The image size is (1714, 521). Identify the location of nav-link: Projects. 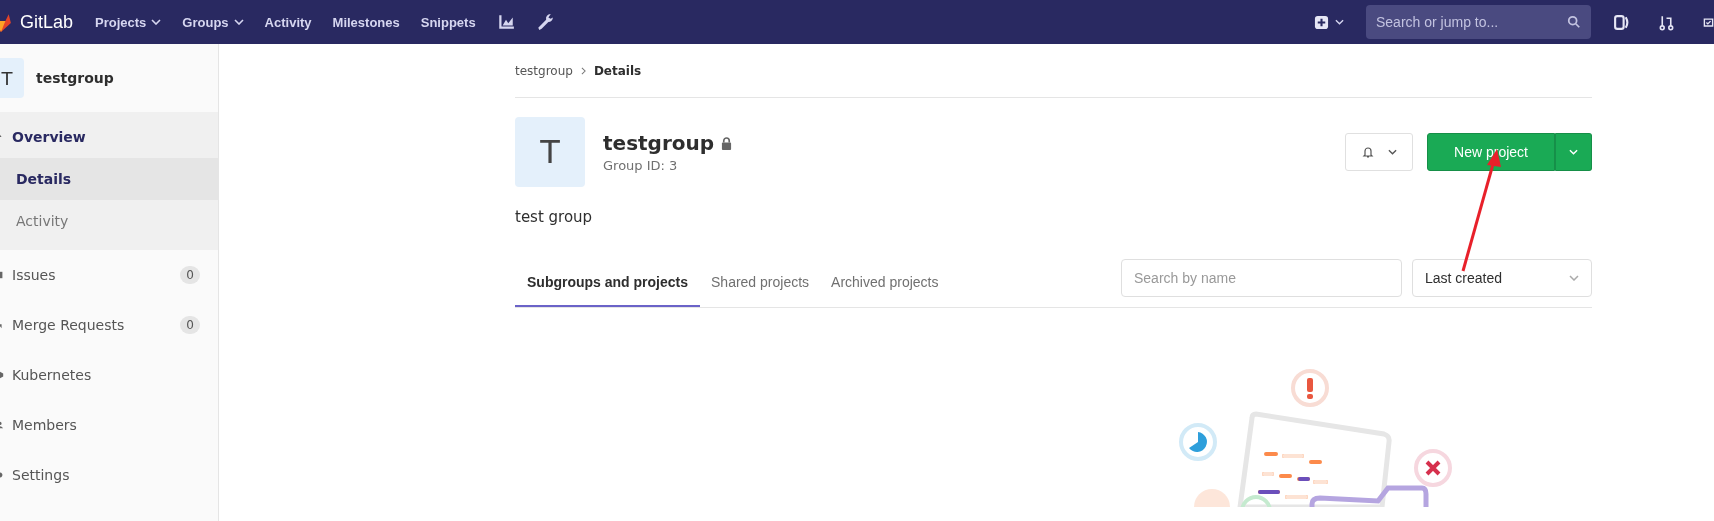
(128, 22).